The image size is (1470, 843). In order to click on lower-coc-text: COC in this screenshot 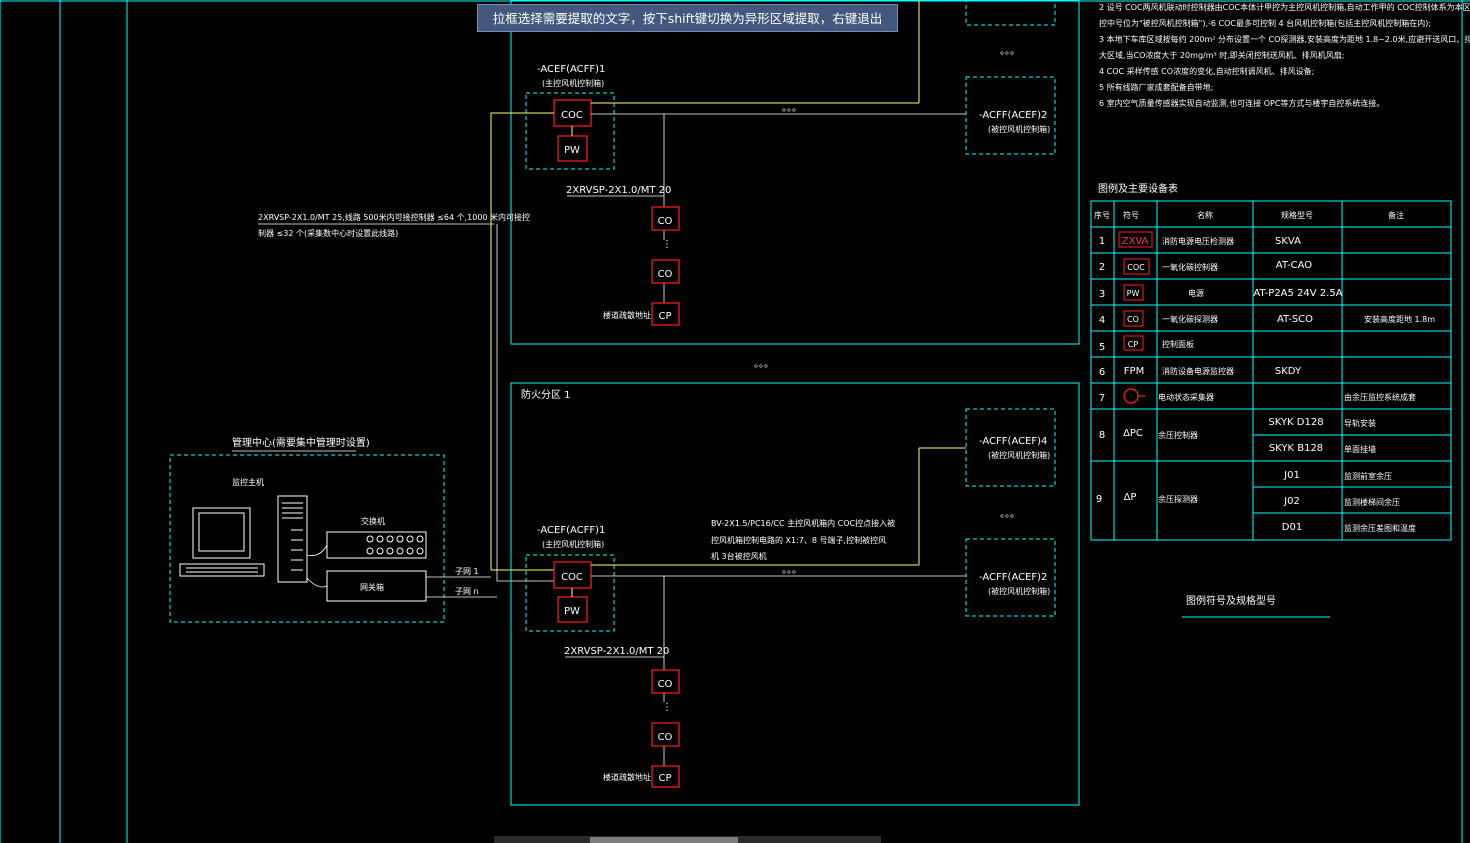, I will do `click(572, 577)`.